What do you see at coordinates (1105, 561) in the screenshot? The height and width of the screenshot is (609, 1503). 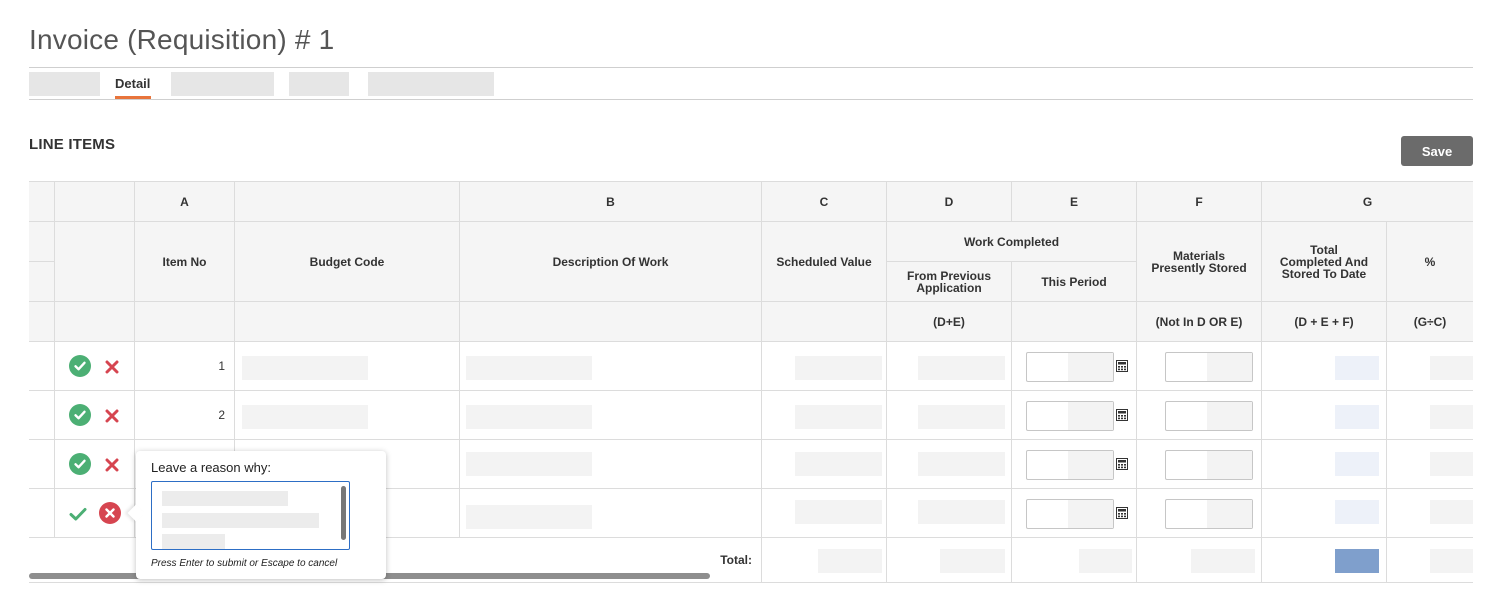 I see `total-this-period-value` at bounding box center [1105, 561].